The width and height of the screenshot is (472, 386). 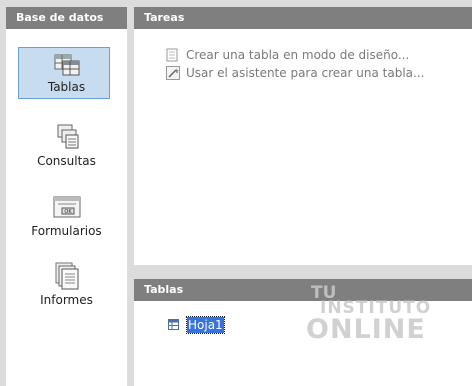 What do you see at coordinates (303, 18) in the screenshot?
I see `tasks-panel-header: Tareas` at bounding box center [303, 18].